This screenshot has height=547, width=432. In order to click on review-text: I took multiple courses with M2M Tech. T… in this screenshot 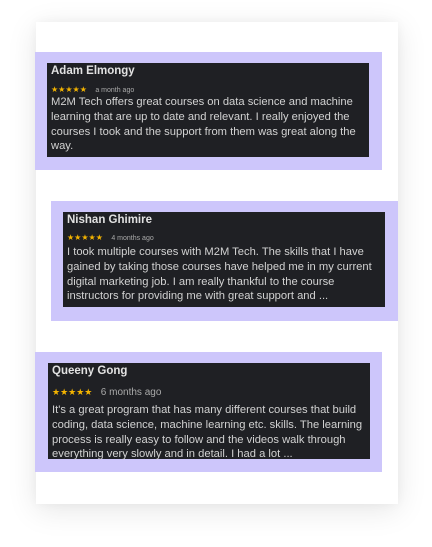, I will do `click(219, 274)`.